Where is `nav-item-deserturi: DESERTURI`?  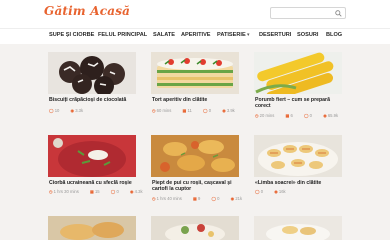 nav-item-deserturi: DESERTURI is located at coordinates (275, 35).